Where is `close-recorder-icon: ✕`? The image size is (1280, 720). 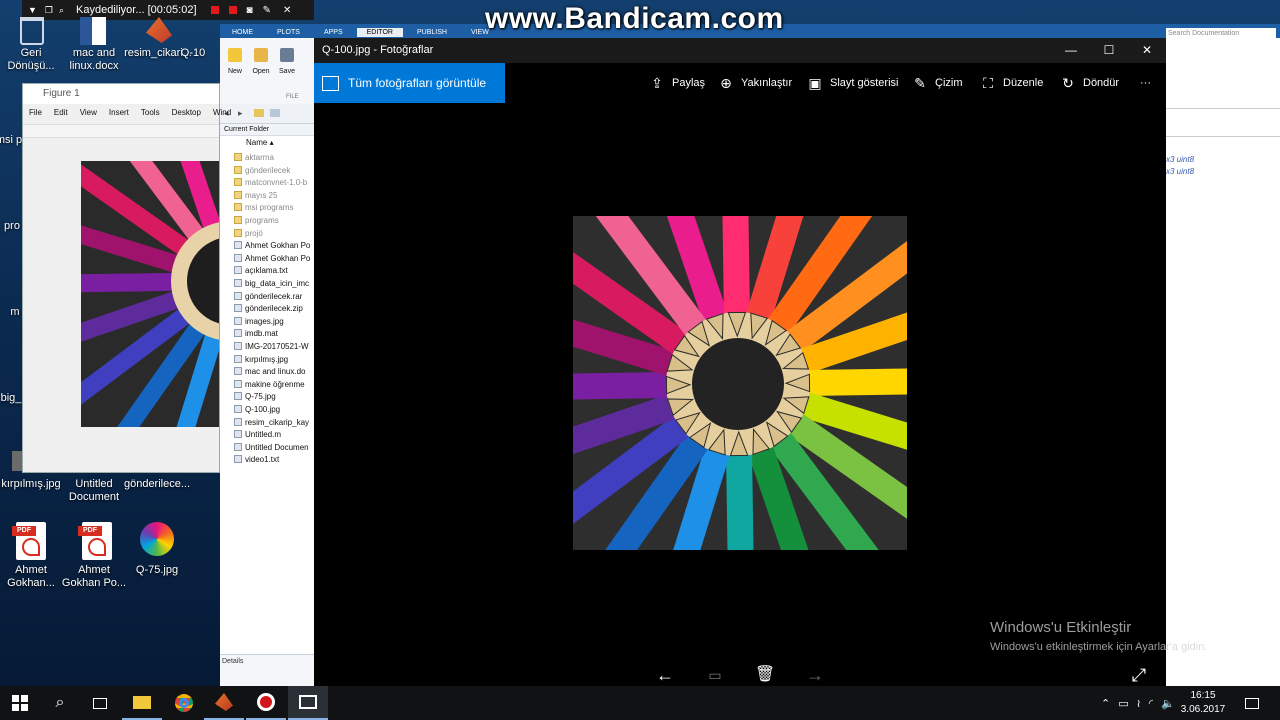
close-recorder-icon: ✕ is located at coordinates (287, 10).